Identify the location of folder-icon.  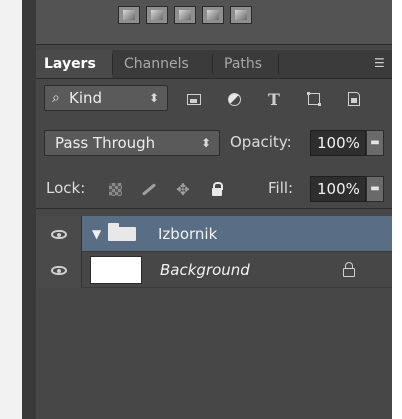
(122, 232).